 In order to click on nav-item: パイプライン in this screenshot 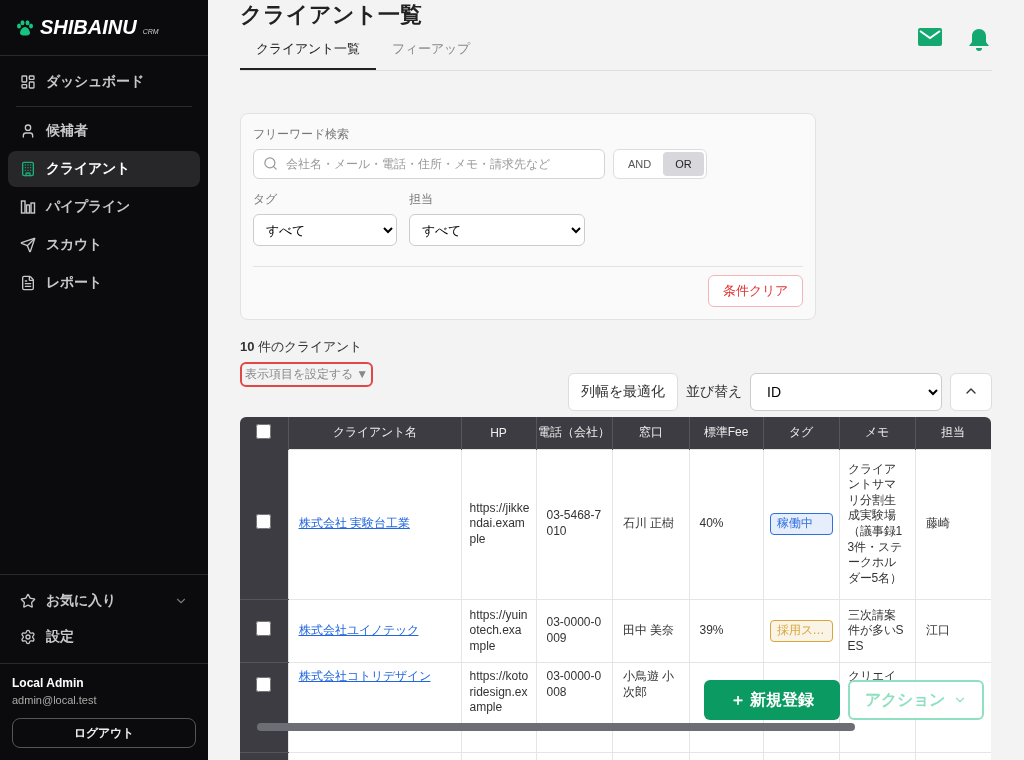, I will do `click(104, 207)`.